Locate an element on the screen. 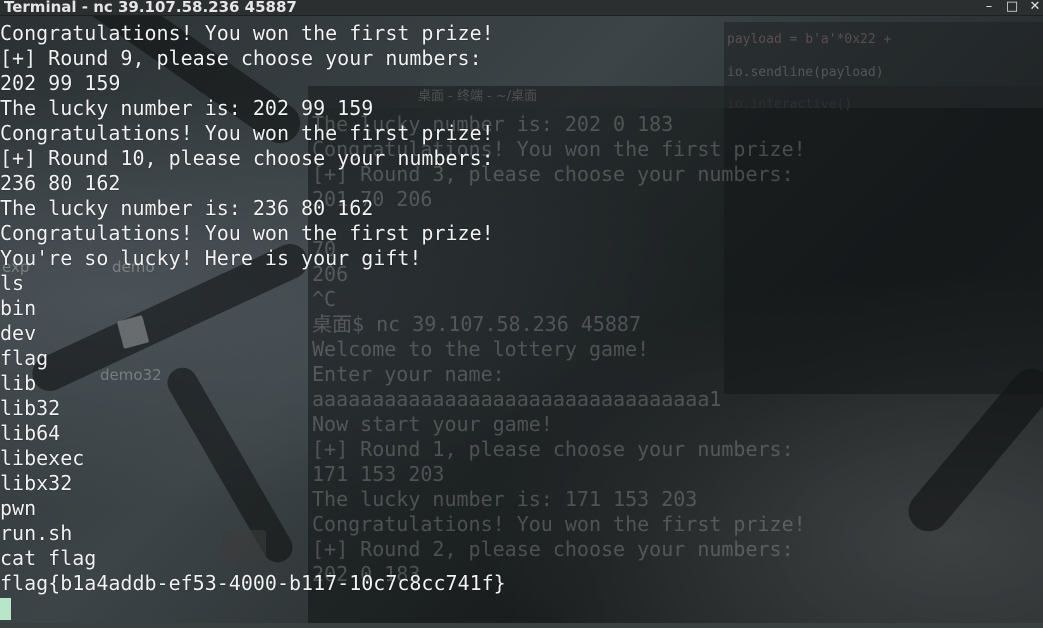 The image size is (1043, 628). maximize-button: □ is located at coordinates (1012, 7).